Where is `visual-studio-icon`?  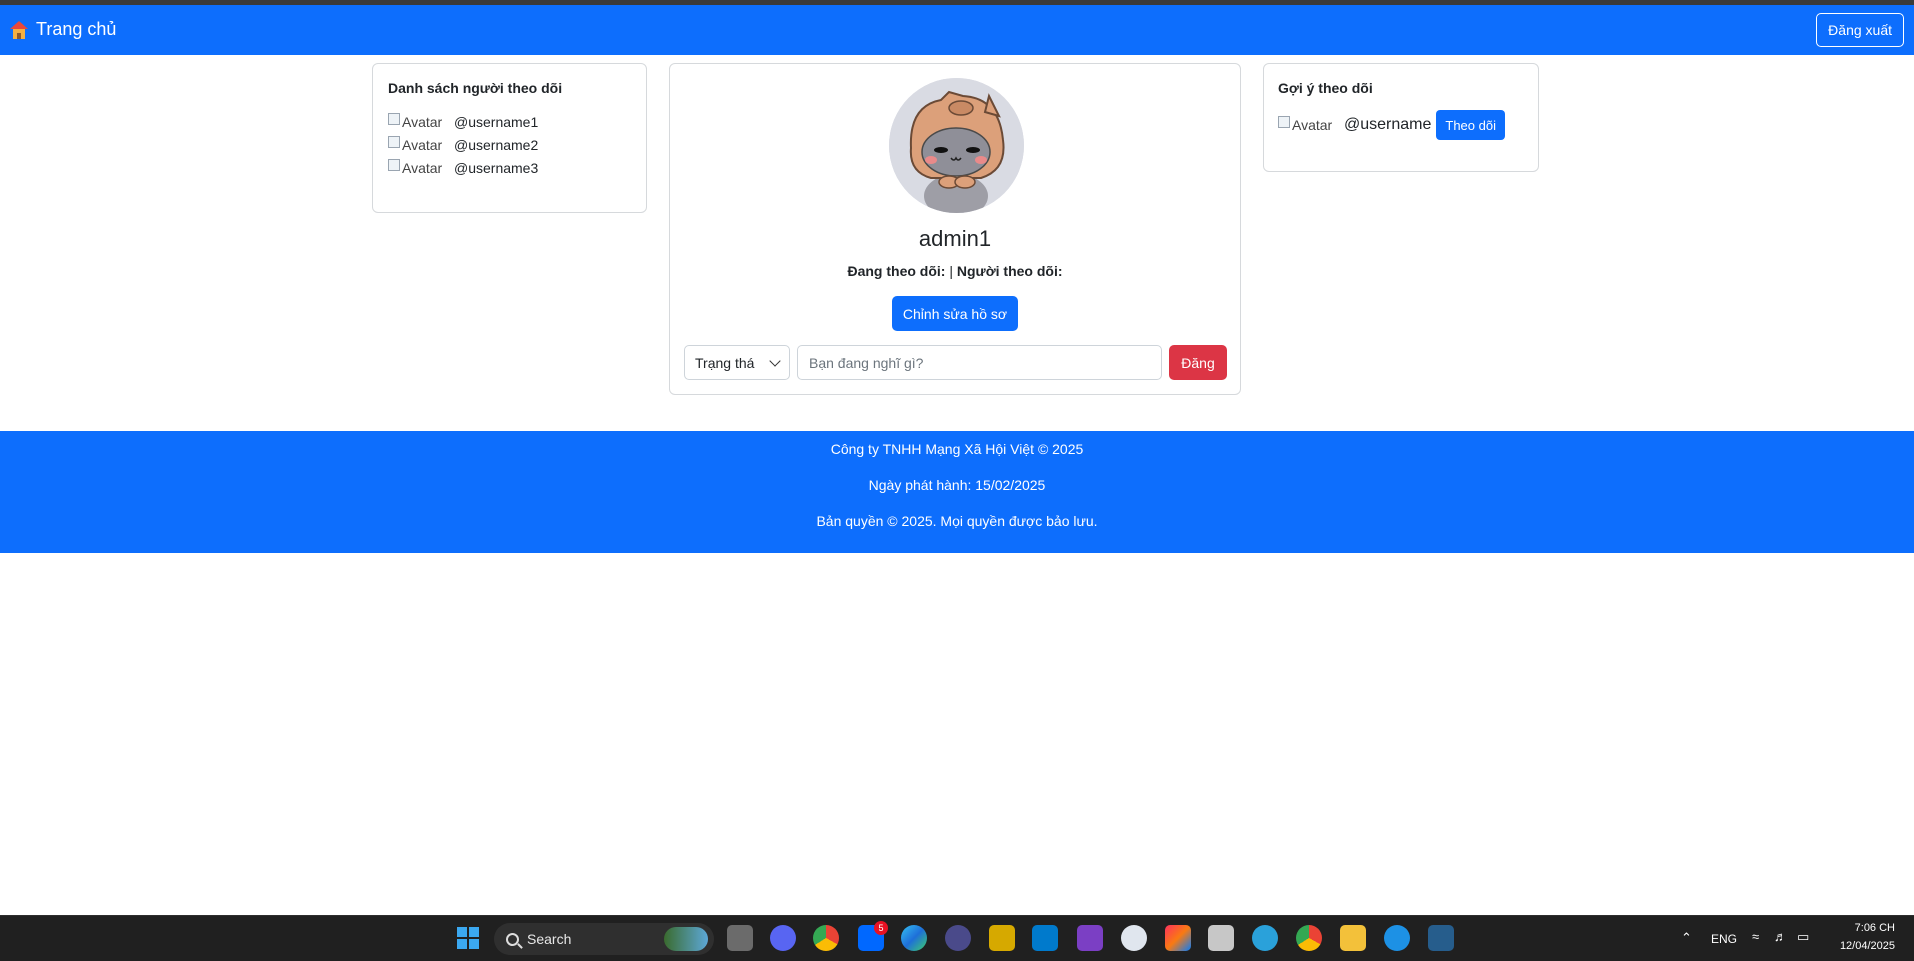
visual-studio-icon is located at coordinates (1090, 938).